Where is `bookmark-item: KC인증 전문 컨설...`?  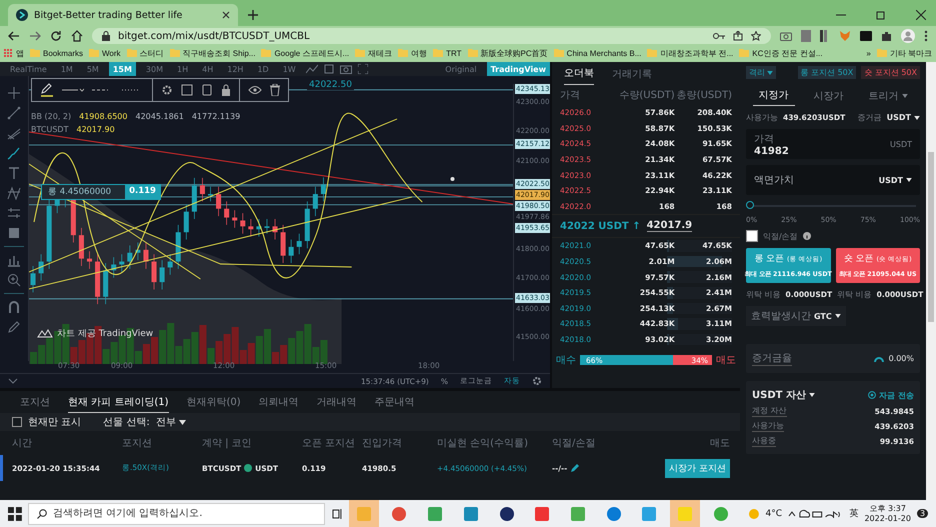
bookmark-item: KC인증 전문 컨설... is located at coordinates (780, 53).